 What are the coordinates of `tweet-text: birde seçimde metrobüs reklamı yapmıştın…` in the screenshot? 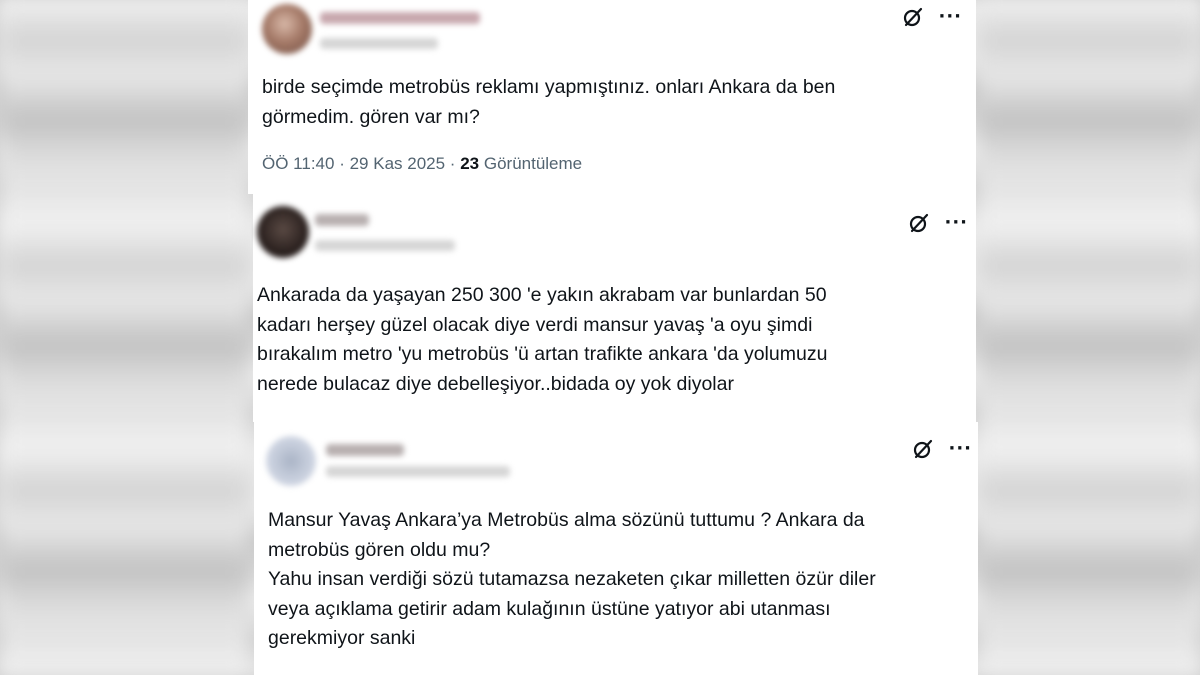 It's located at (549, 102).